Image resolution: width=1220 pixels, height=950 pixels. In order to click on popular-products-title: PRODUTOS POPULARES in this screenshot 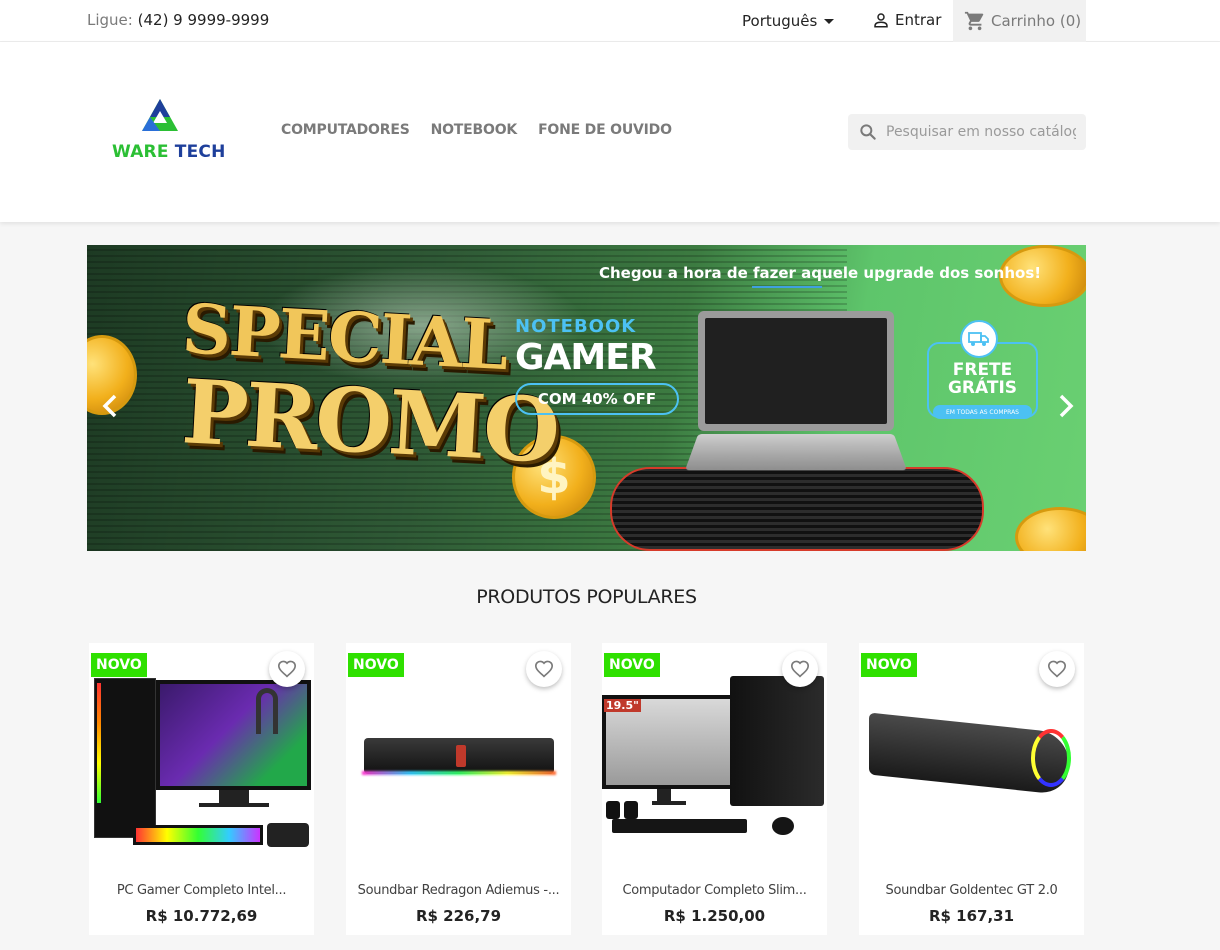, I will do `click(586, 597)`.